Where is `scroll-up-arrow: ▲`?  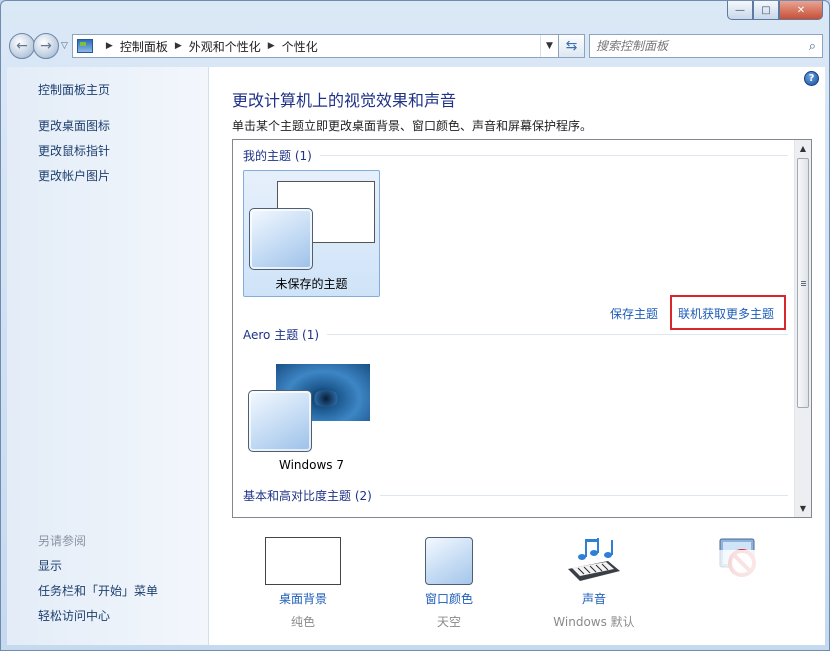 scroll-up-arrow: ▲ is located at coordinates (803, 148).